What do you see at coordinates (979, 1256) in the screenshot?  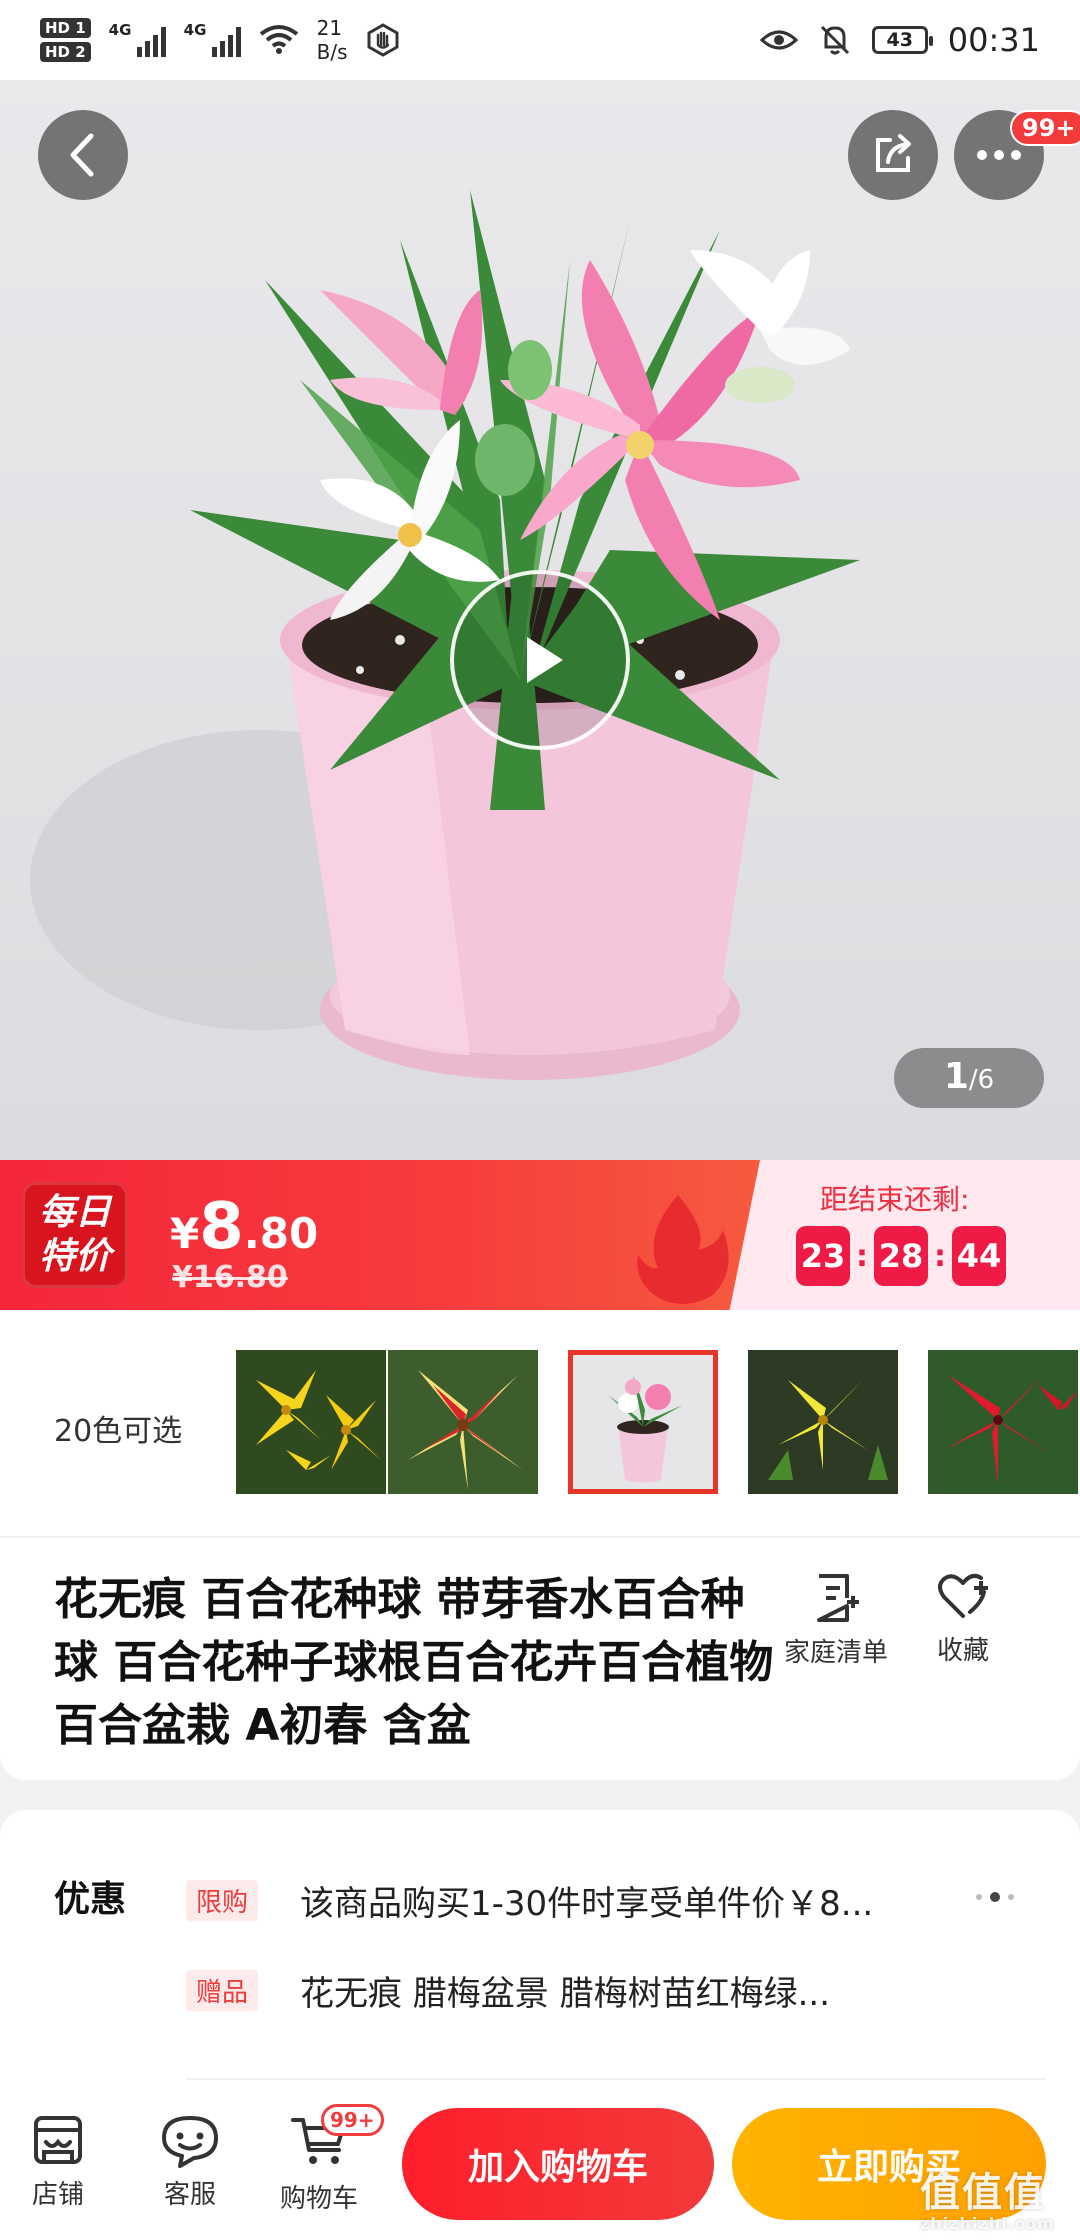 I see `countdown-seconds: 44` at bounding box center [979, 1256].